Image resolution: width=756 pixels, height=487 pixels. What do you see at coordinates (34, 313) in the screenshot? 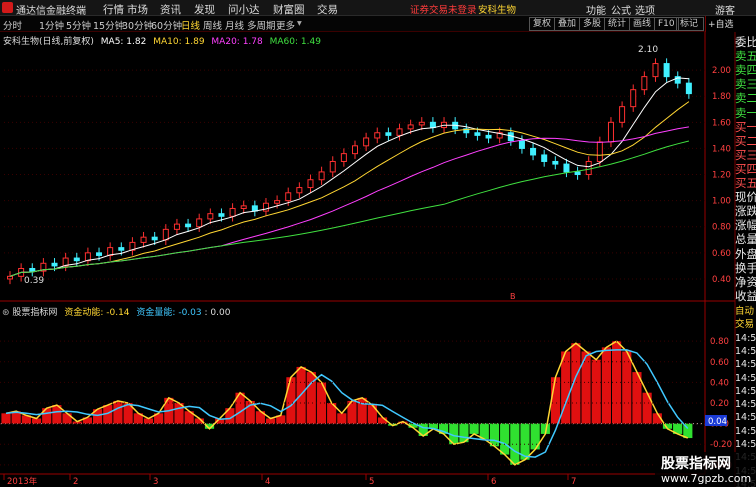
I see `indicator-title: 股票指标网` at bounding box center [34, 313].